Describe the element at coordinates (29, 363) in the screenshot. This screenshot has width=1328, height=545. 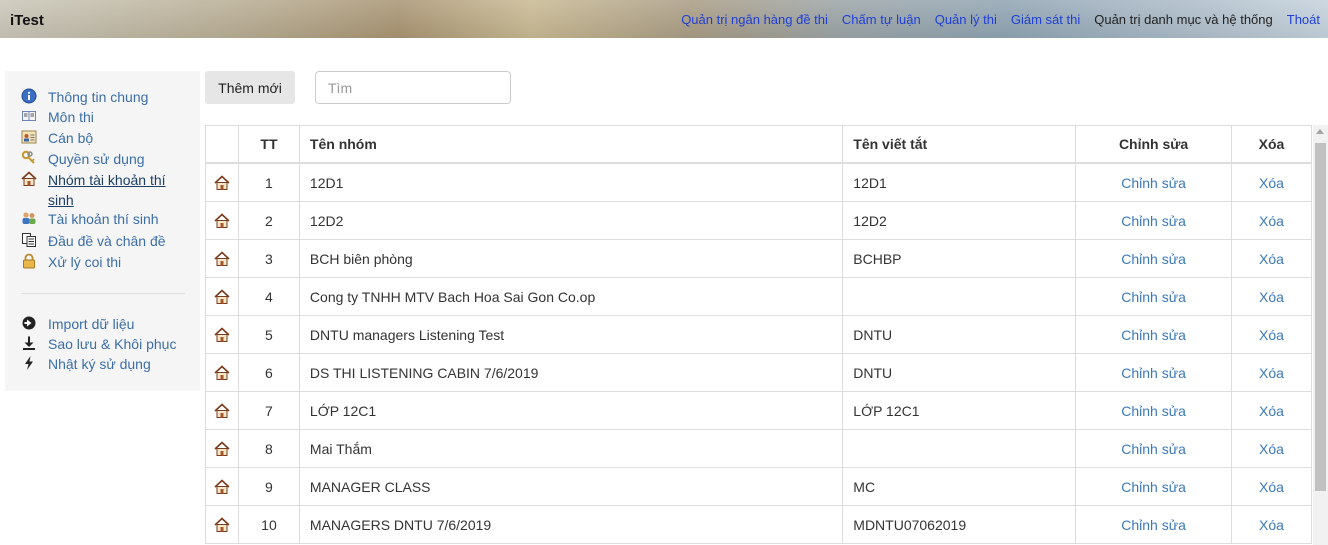
I see `bolt-icon` at that location.